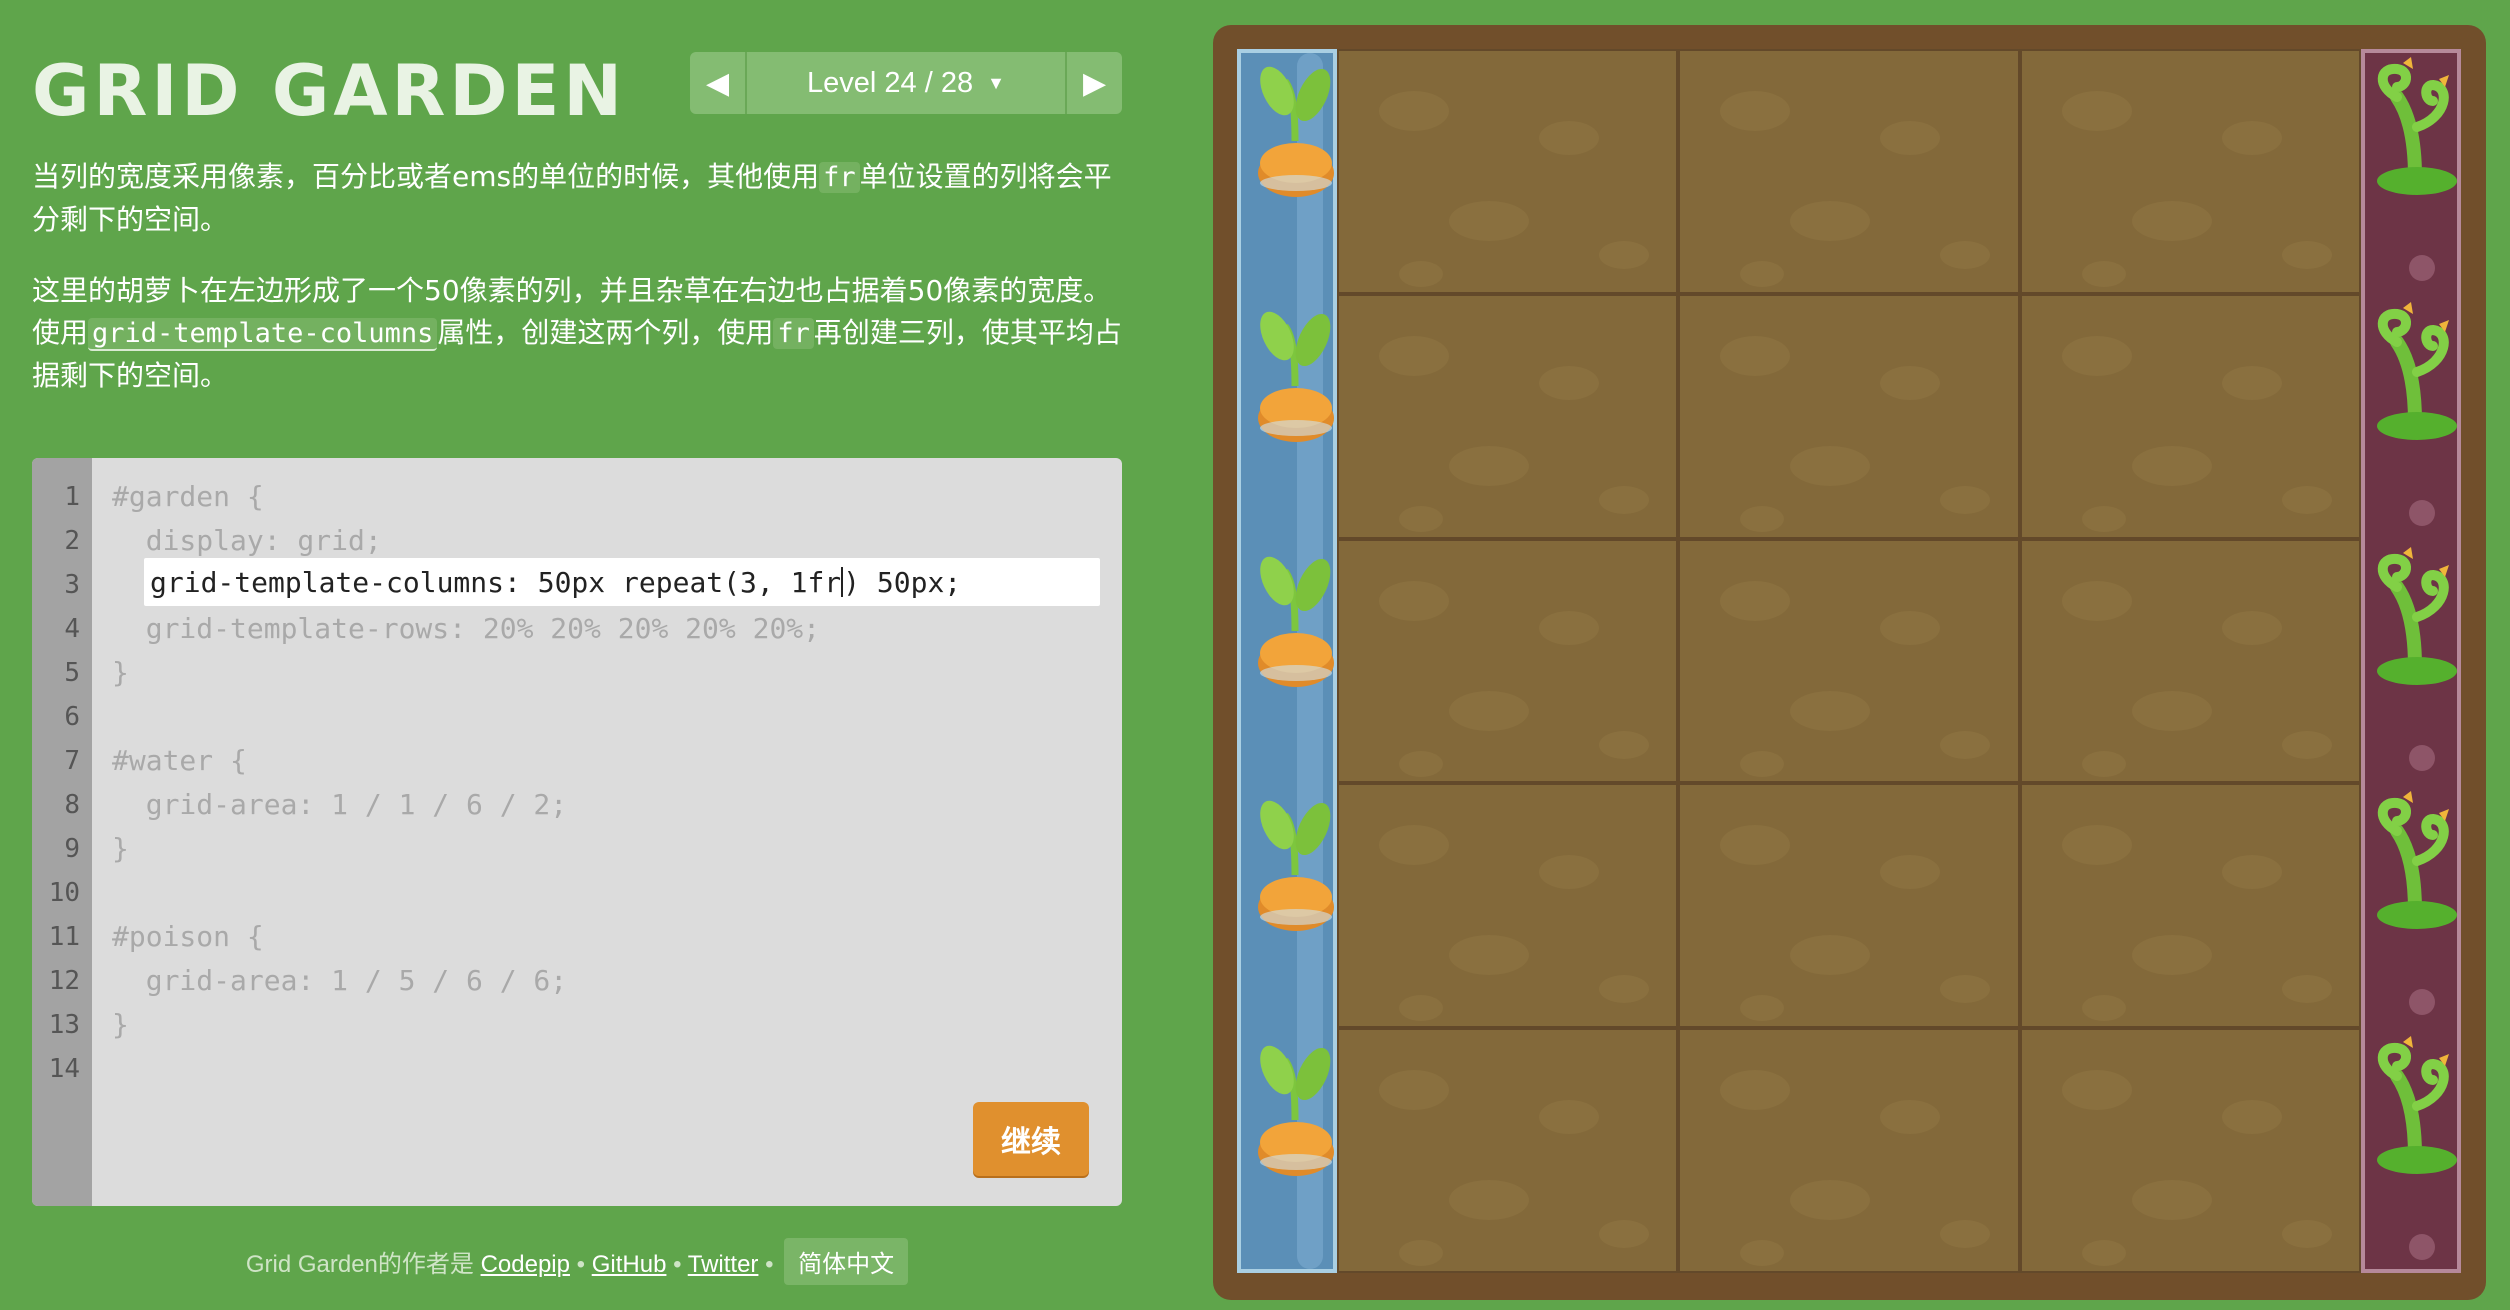  I want to click on line-number: 4, so click(72, 629).